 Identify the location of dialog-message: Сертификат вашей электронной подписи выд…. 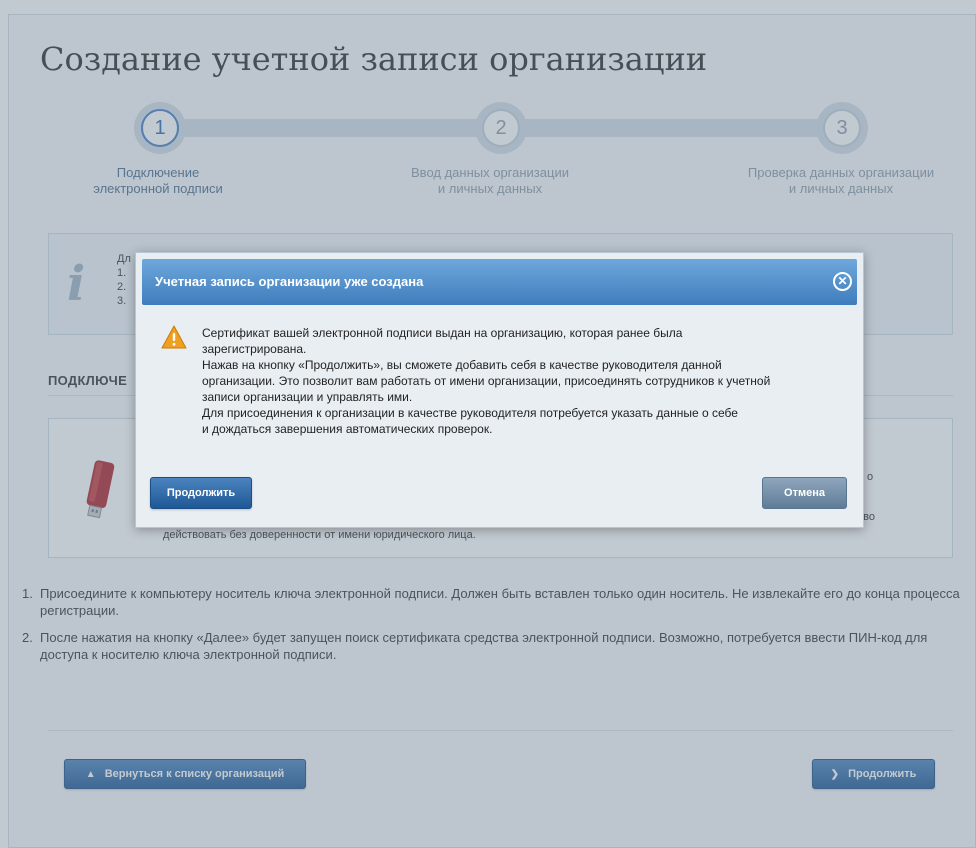
(486, 381).